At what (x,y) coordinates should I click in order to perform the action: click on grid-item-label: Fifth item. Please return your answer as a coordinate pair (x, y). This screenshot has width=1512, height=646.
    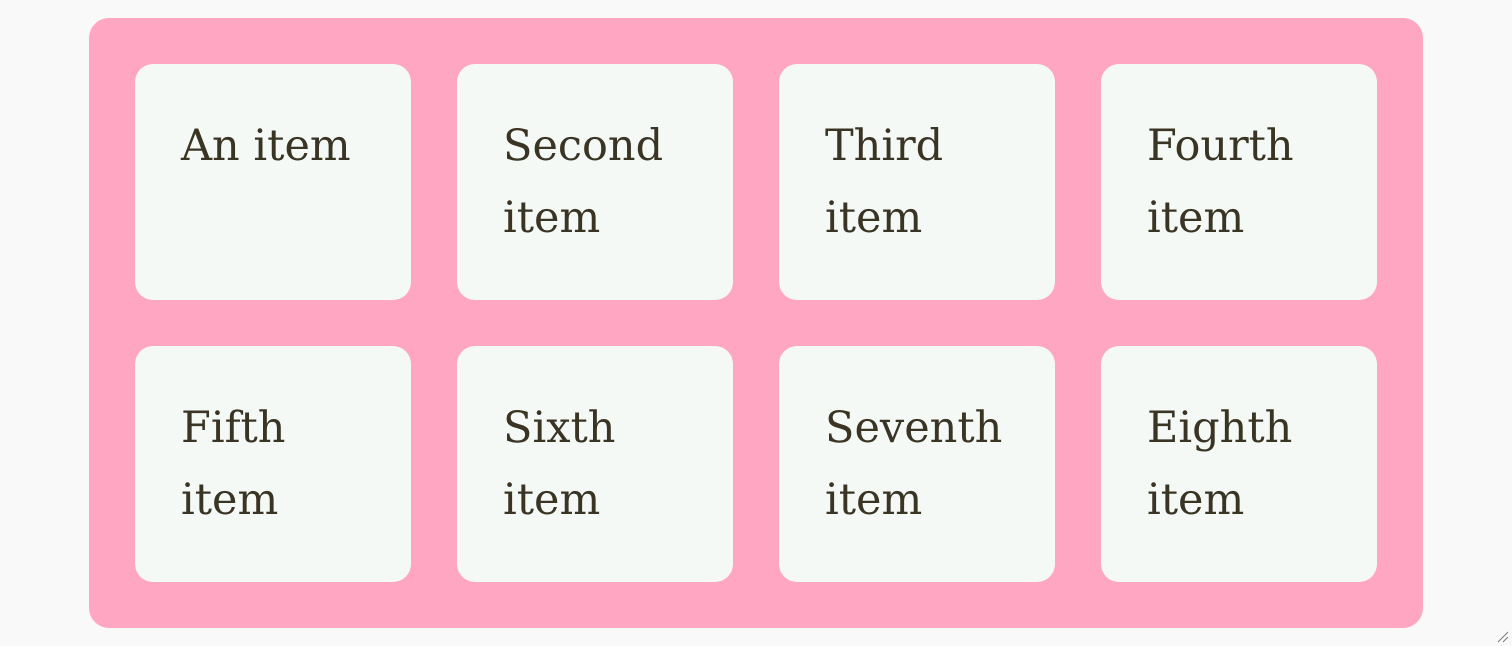
    Looking at the image, I should click on (233, 464).